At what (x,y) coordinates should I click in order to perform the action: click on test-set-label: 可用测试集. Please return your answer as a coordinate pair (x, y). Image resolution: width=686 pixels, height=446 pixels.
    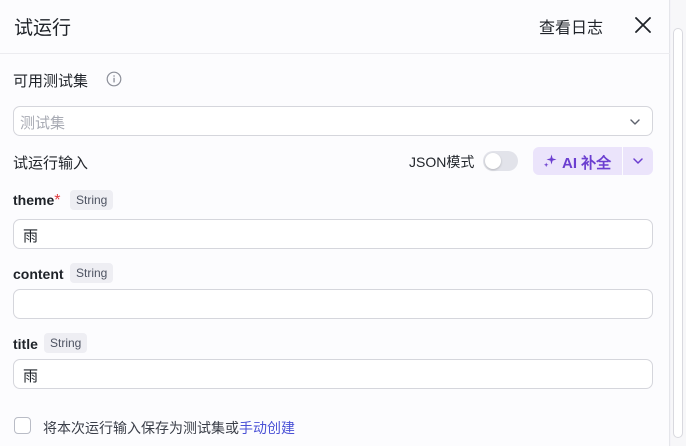
    Looking at the image, I should click on (51, 81).